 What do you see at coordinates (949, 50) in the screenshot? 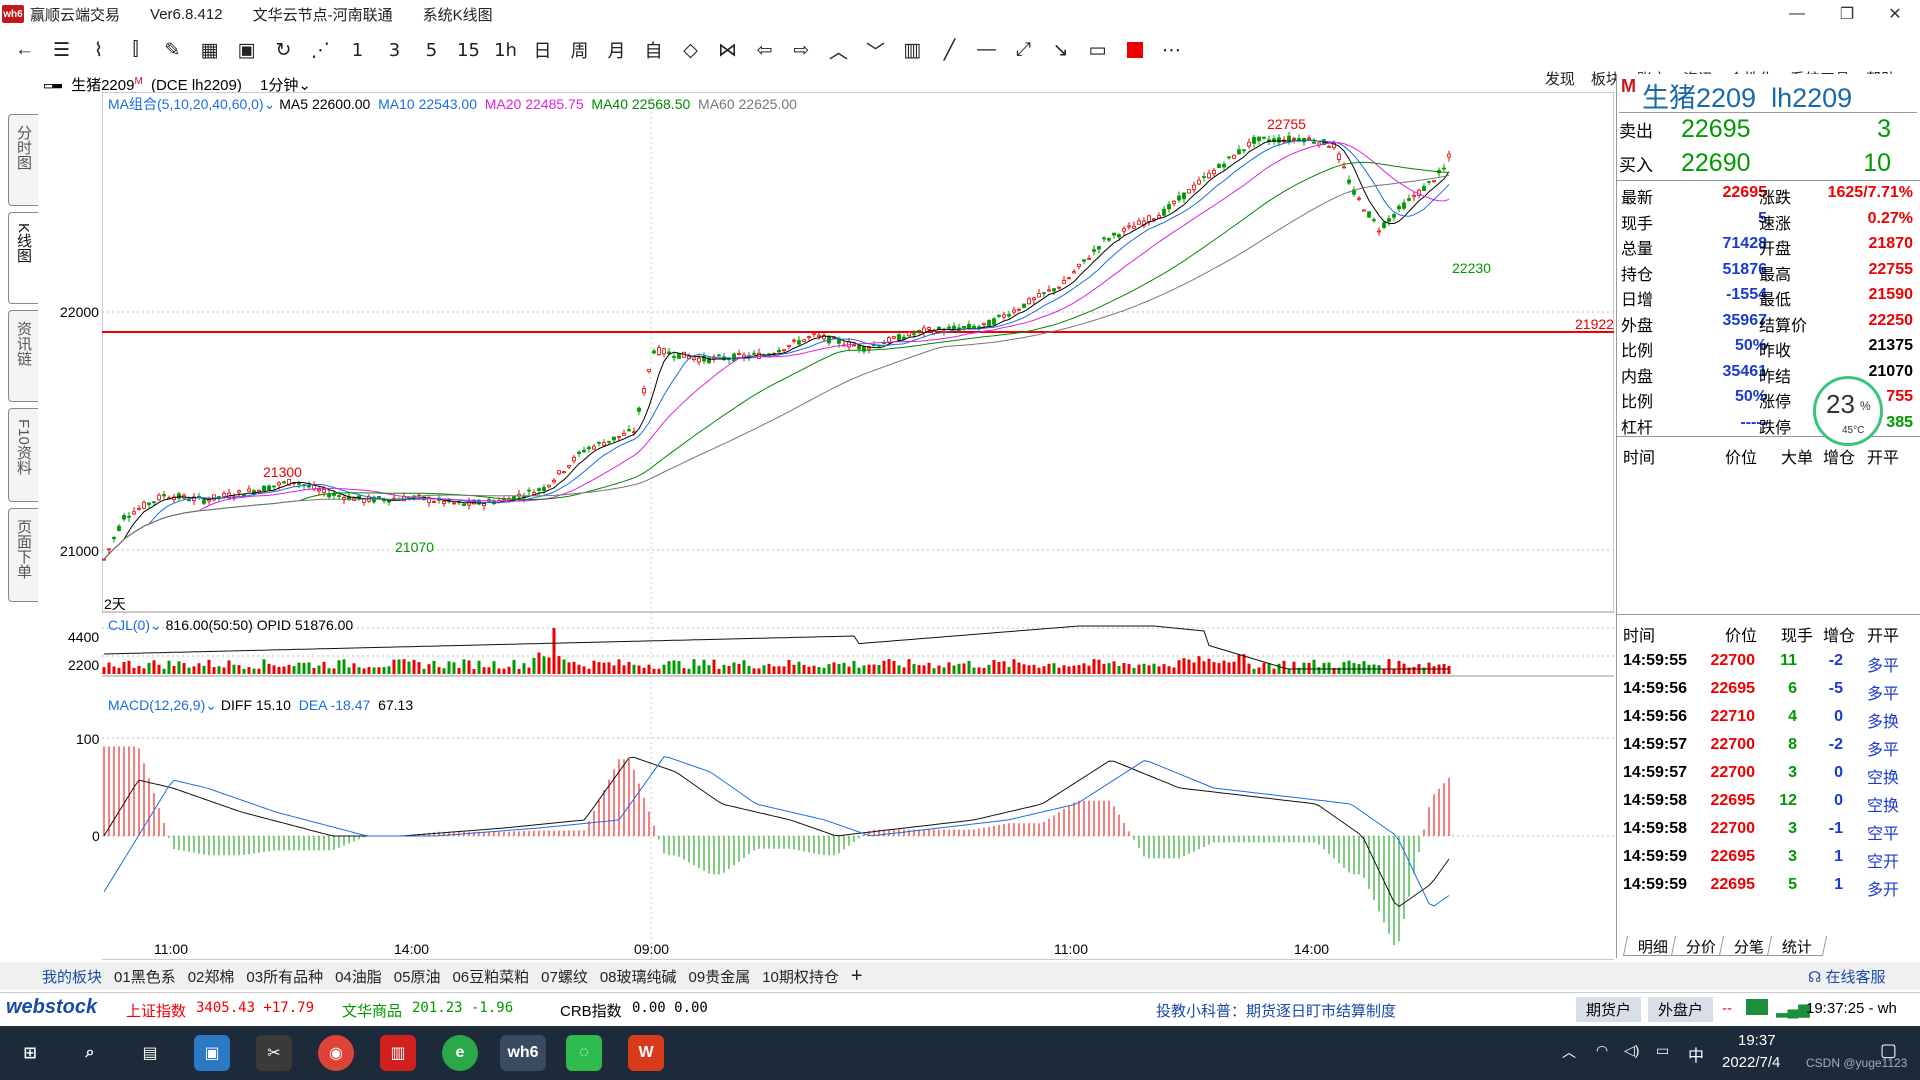
I see `draw-line-icon: ╱` at bounding box center [949, 50].